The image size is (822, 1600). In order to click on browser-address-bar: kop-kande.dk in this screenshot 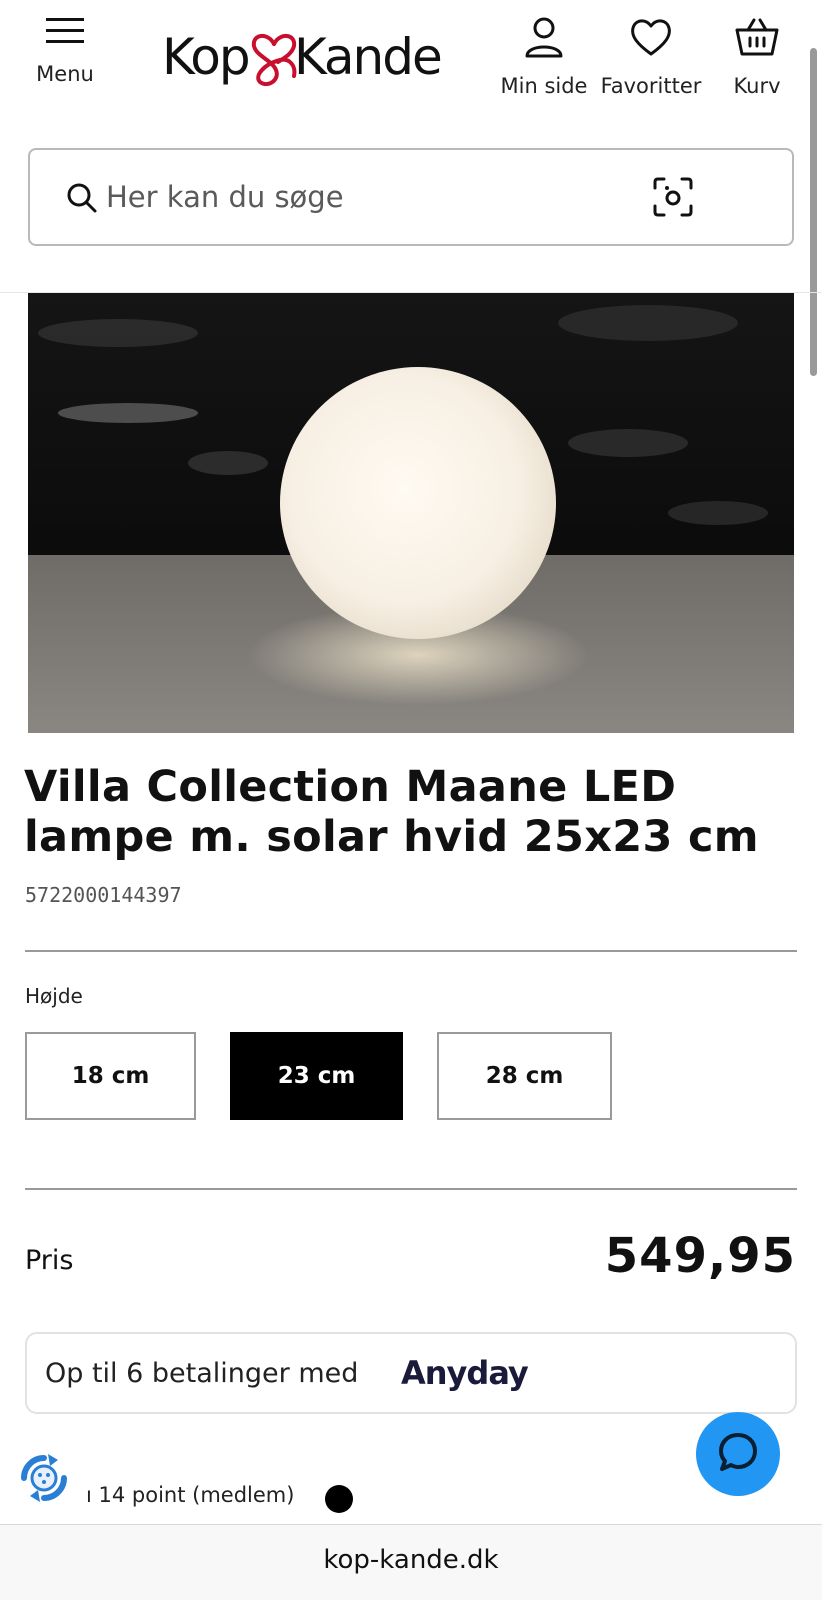, I will do `click(411, 1562)`.